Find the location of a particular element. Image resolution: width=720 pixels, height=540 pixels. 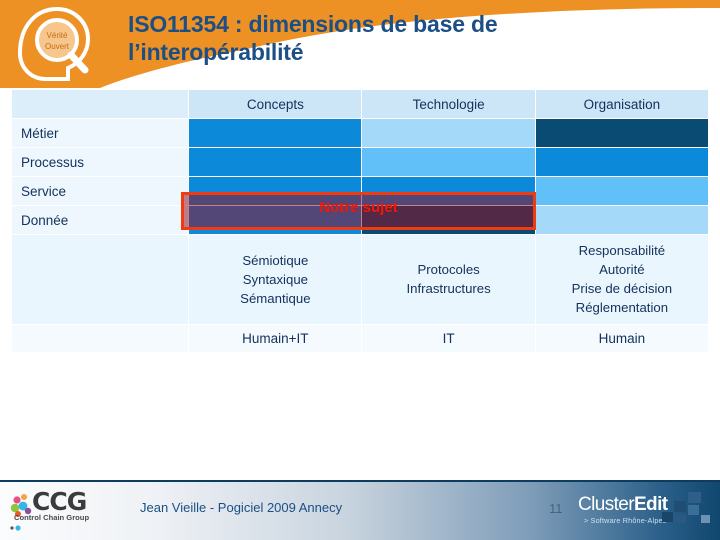

table-row: Processus is located at coordinates (360, 162).